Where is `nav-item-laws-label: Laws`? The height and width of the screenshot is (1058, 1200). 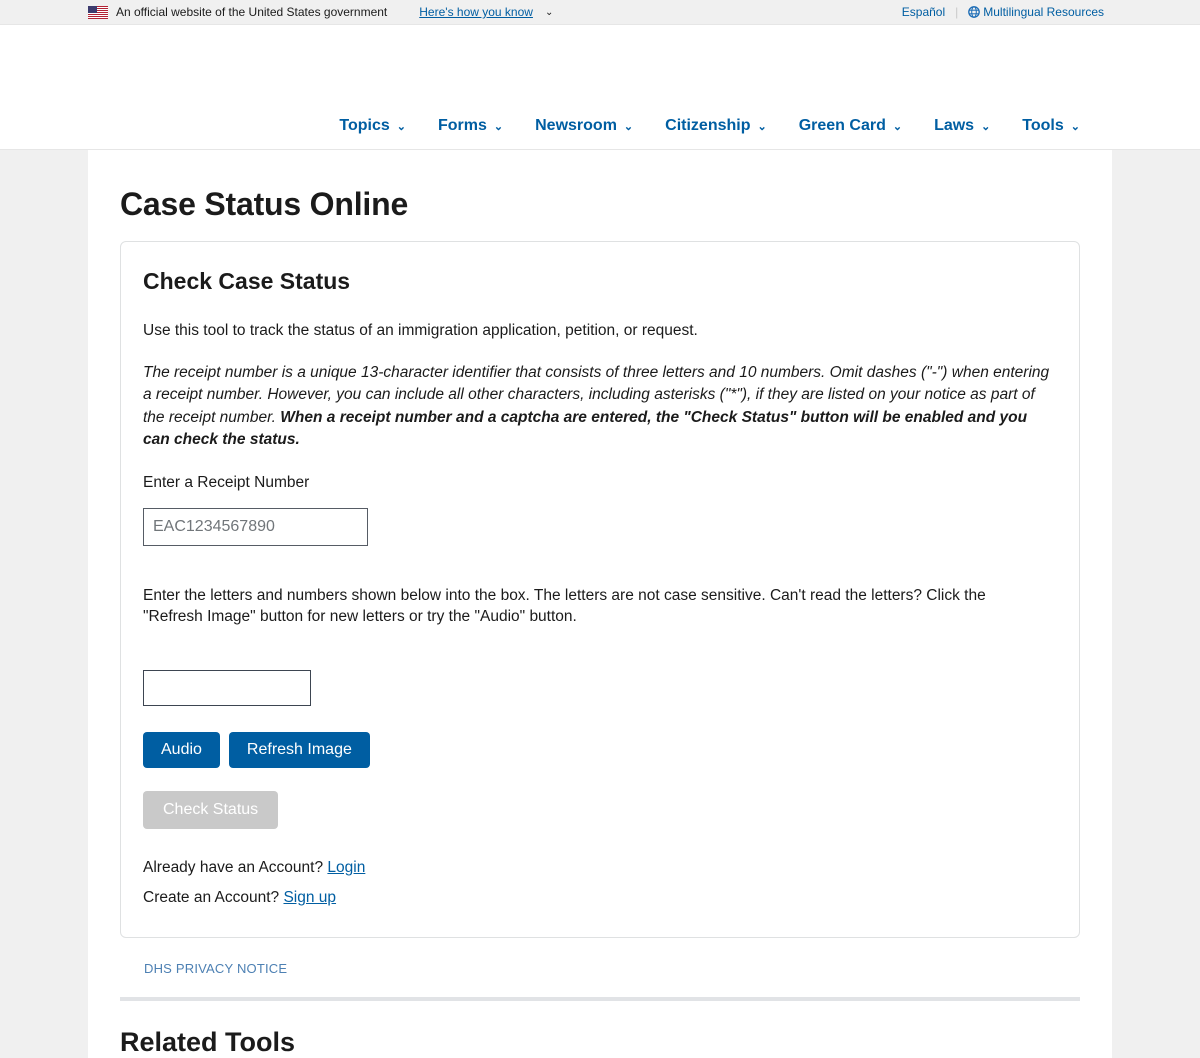 nav-item-laws-label: Laws is located at coordinates (954, 125).